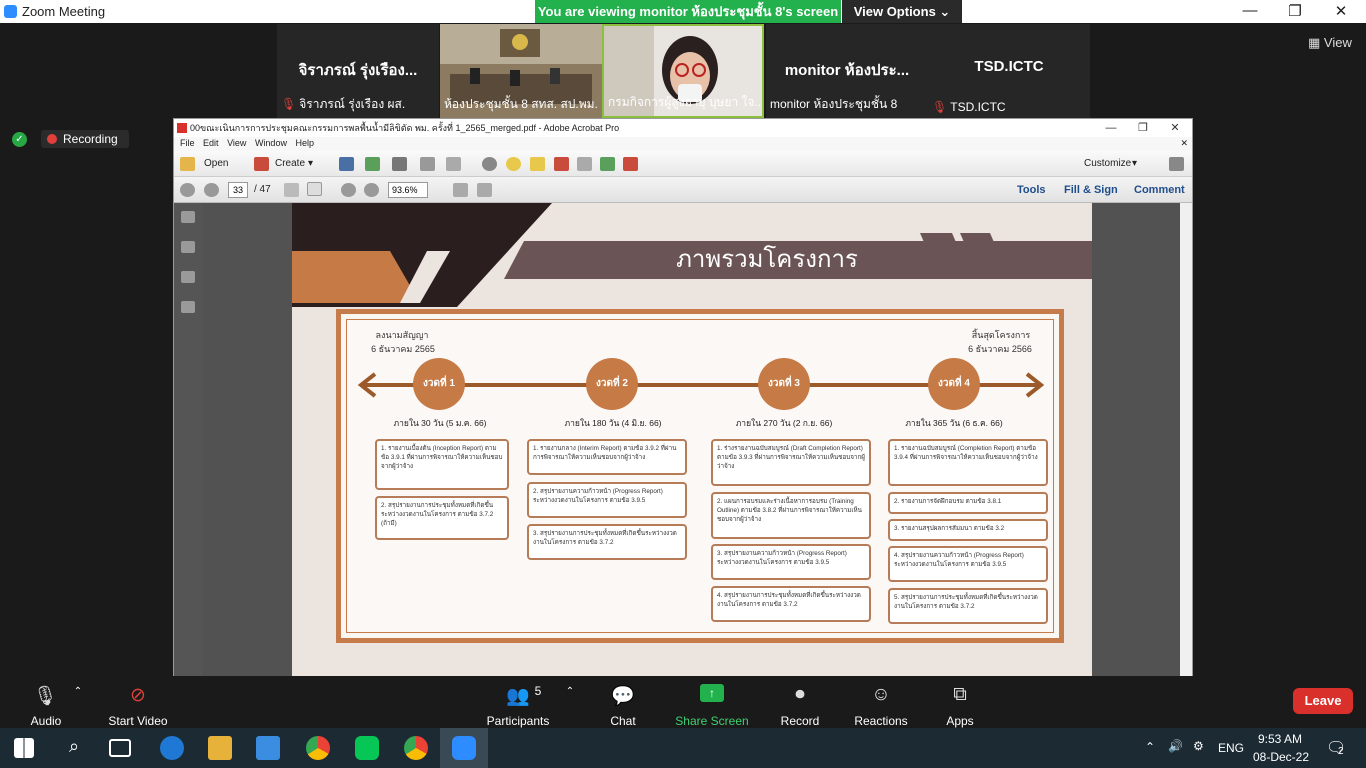 This screenshot has width=1366, height=768. I want to click on share-screen-button: Share Screen, so click(712, 721).